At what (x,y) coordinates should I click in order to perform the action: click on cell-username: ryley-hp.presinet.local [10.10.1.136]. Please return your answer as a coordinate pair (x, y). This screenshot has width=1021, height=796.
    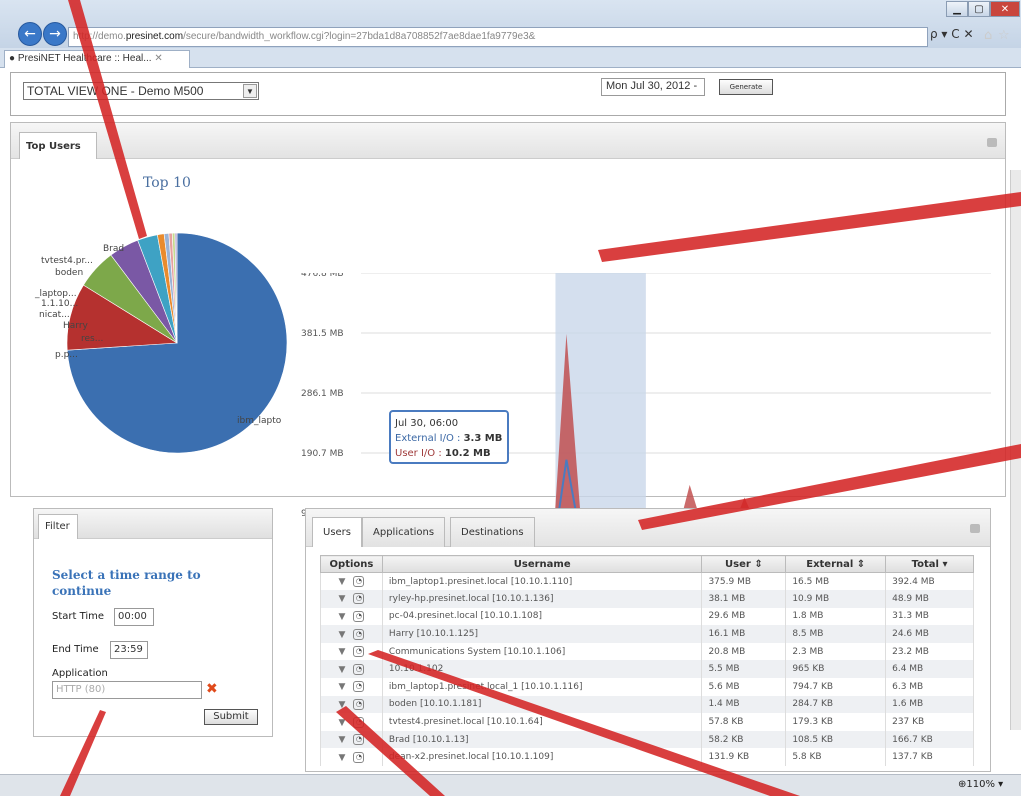
    Looking at the image, I should click on (542, 599).